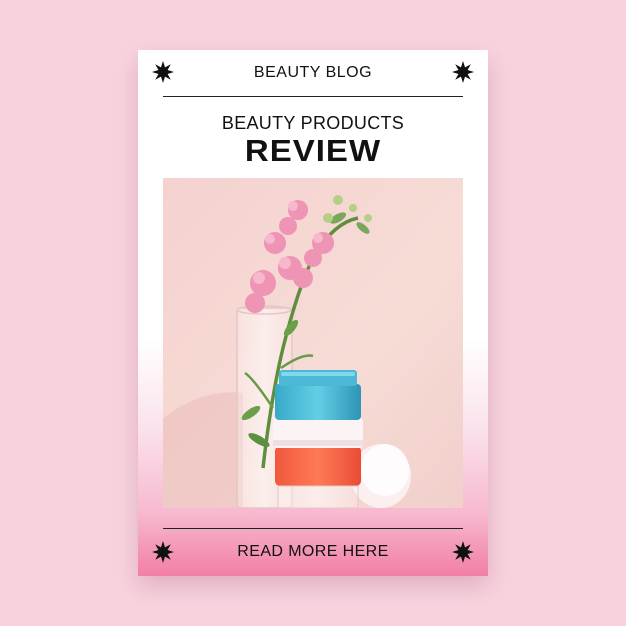 The image size is (626, 626). Describe the element at coordinates (313, 72) in the screenshot. I see `blog-title: BEAUTY BLOG` at that location.